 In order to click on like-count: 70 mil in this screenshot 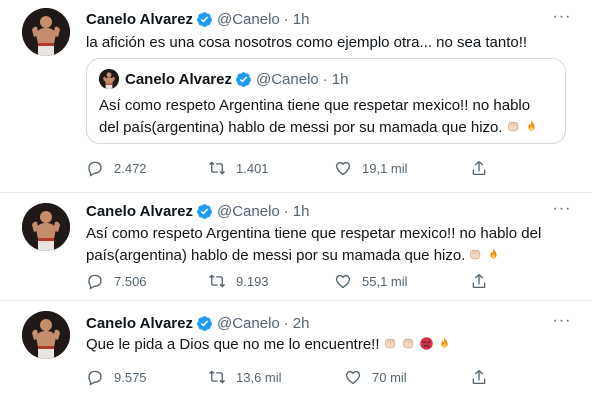, I will do `click(389, 377)`.